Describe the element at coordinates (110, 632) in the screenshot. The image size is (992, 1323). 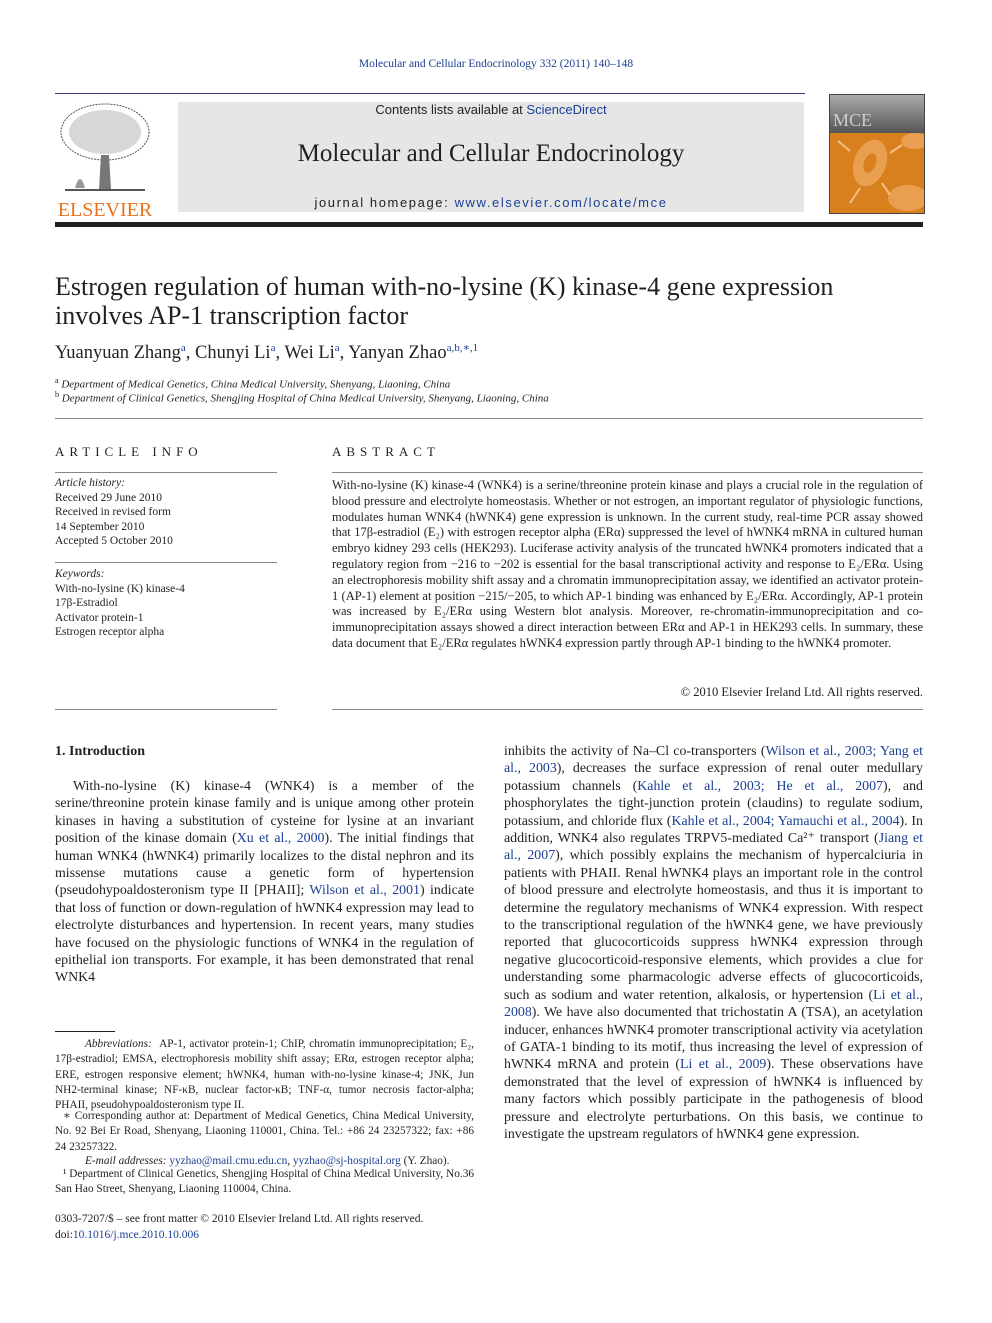
I see `keyword: Estrogen receptor alpha` at that location.